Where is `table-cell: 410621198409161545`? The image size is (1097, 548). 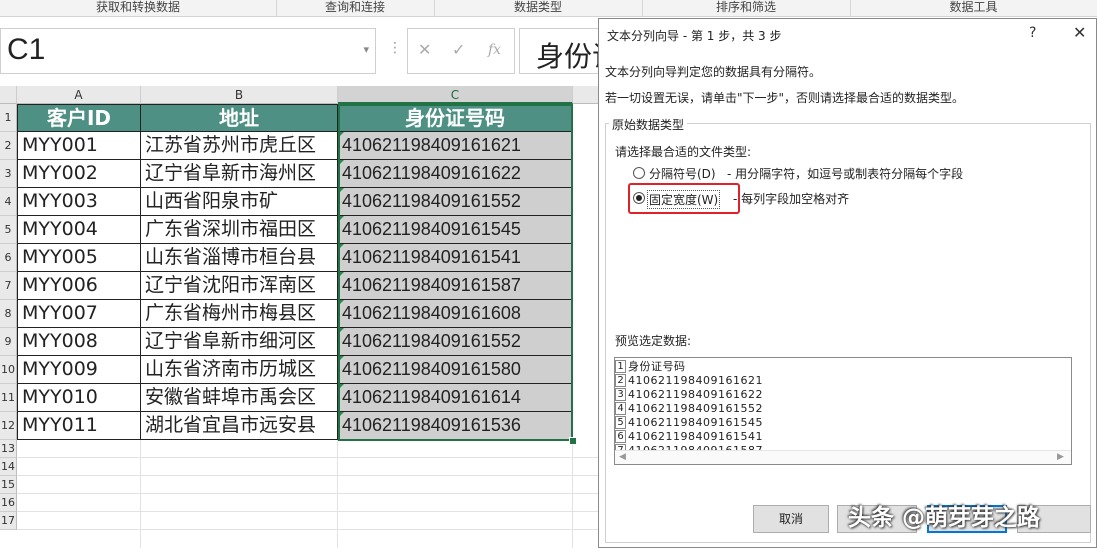 table-cell: 410621198409161545 is located at coordinates (455, 230).